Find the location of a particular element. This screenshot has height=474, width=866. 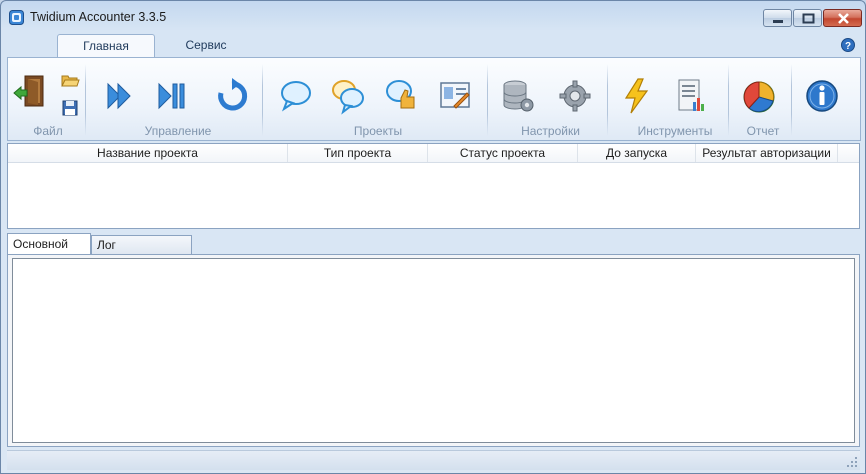

resize-grip-icon is located at coordinates (852, 462).